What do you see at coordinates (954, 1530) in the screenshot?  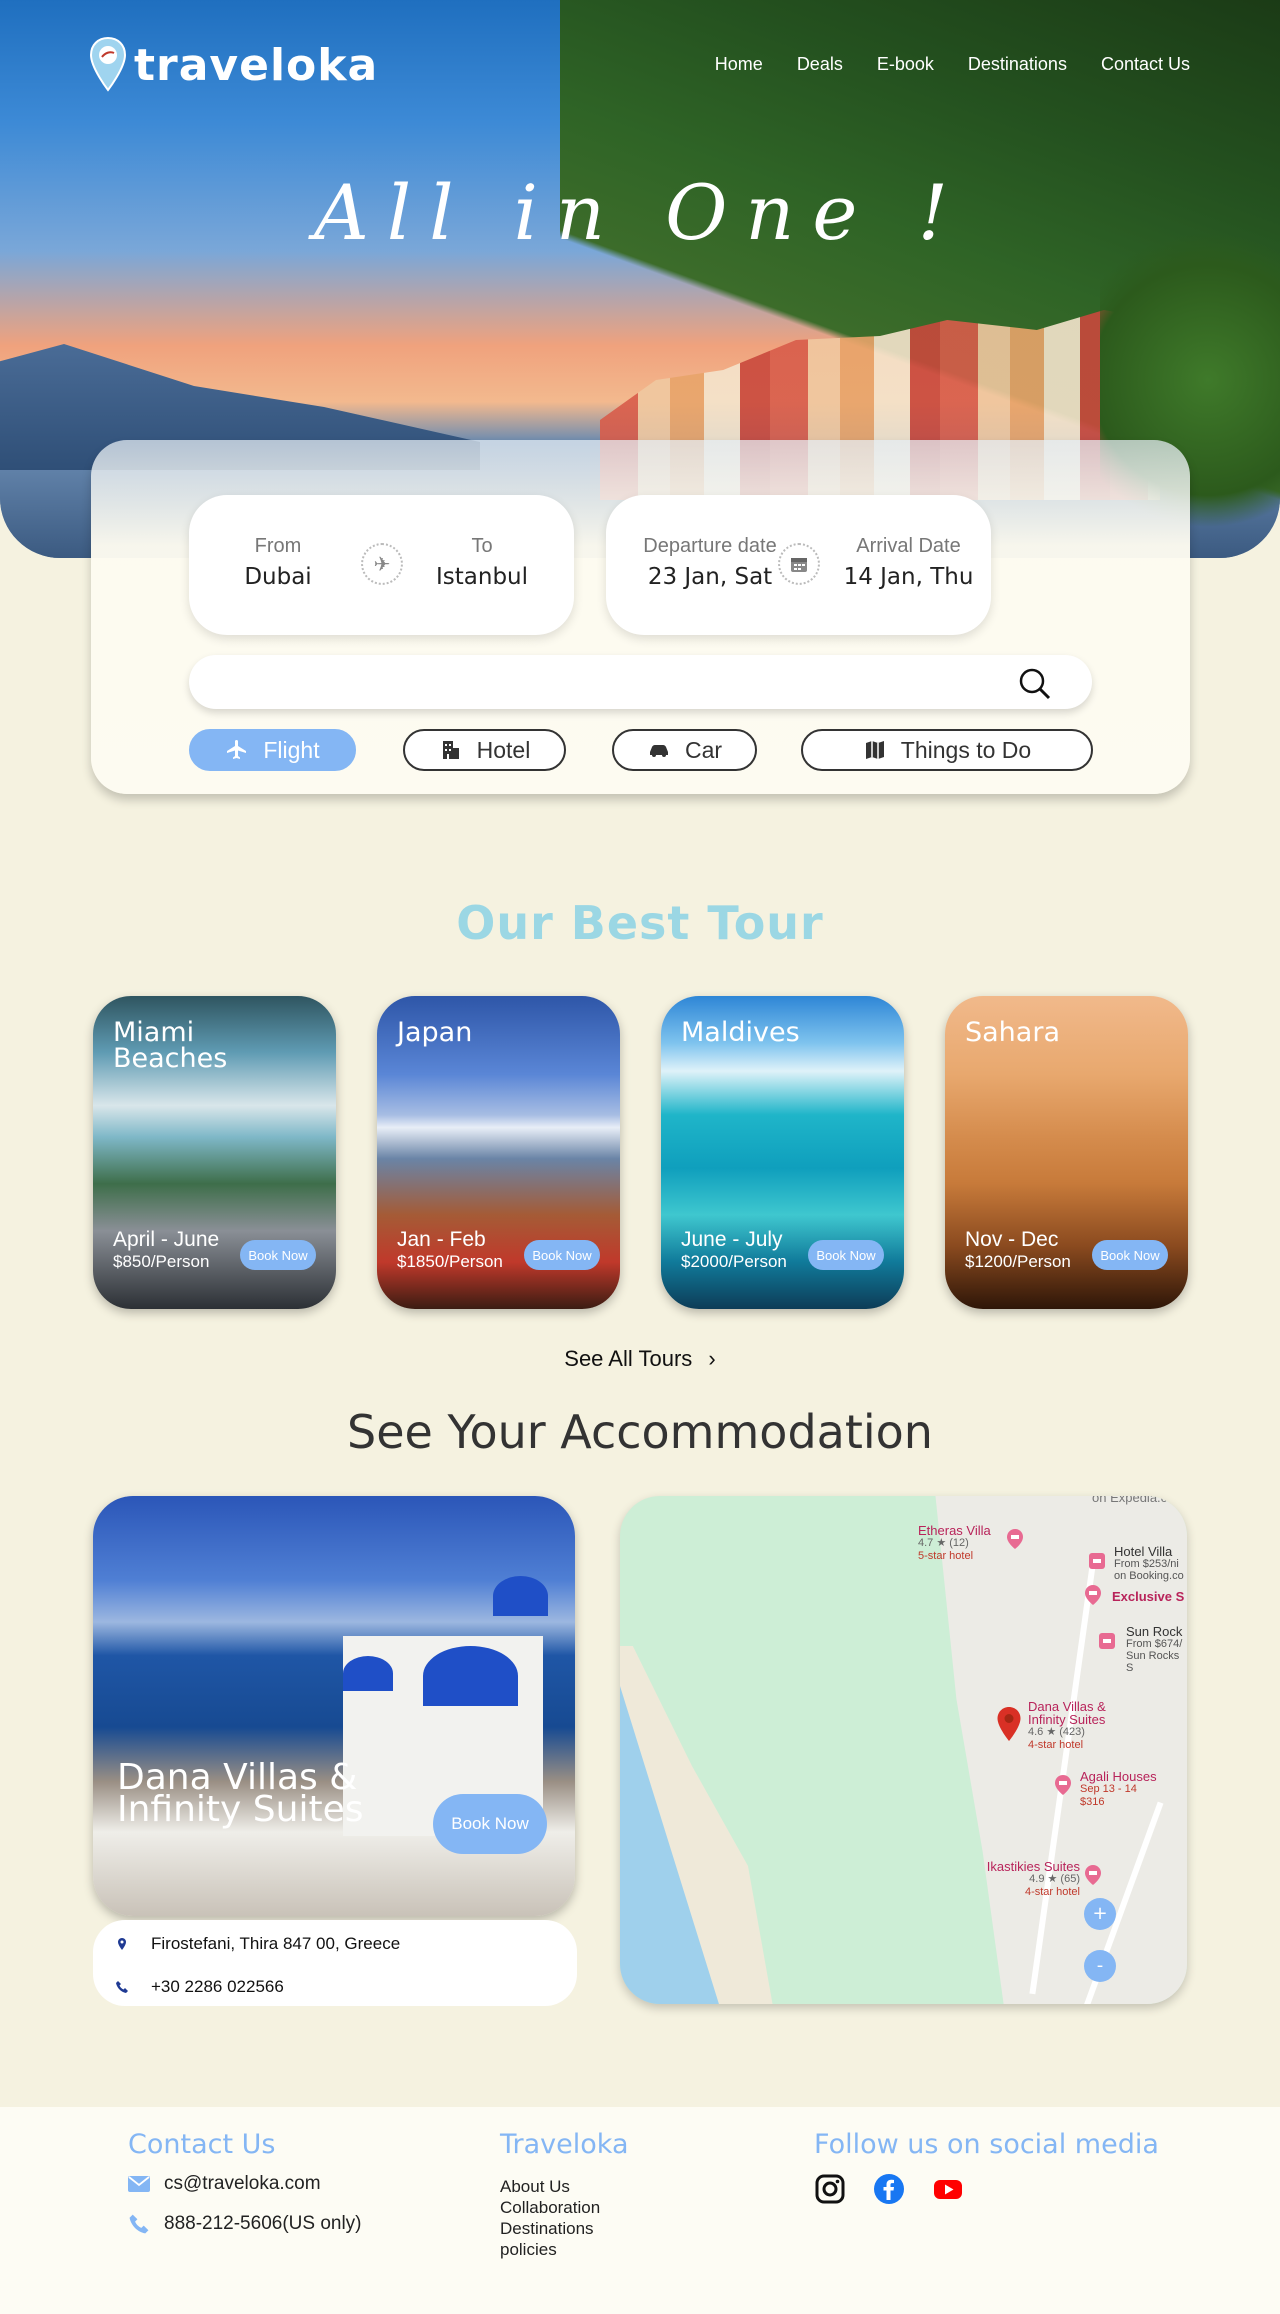 I see `place-name: Etheras Villa` at bounding box center [954, 1530].